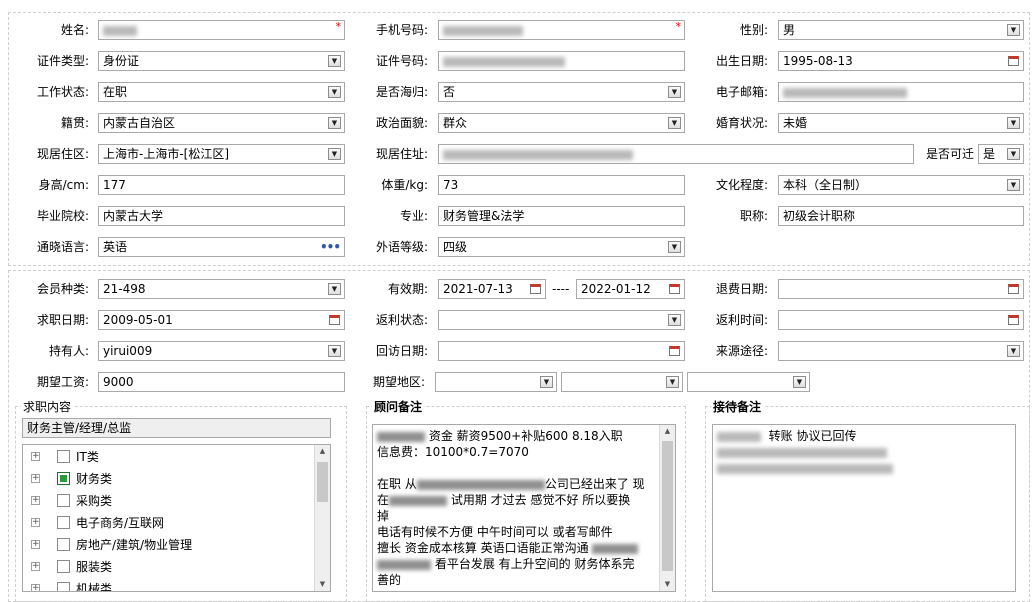 This screenshot has width=1034, height=602. What do you see at coordinates (221, 382) in the screenshot?
I see `salary-field: 9000` at bounding box center [221, 382].